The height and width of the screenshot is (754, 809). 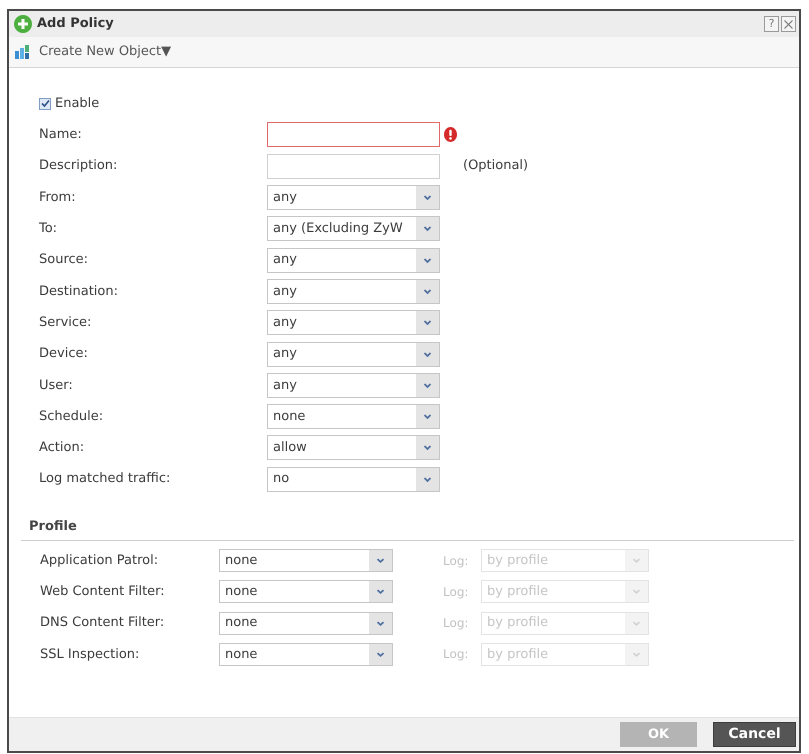 I want to click on window-title: Add Policy, so click(x=75, y=24).